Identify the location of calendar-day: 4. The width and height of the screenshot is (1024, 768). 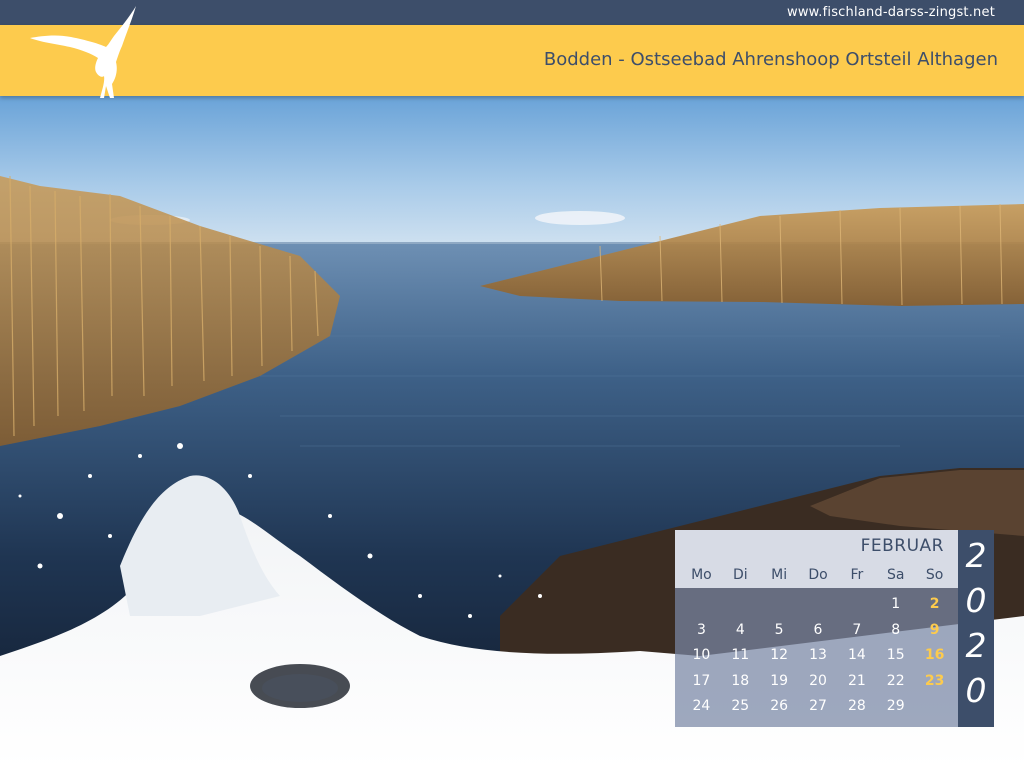
(740, 629).